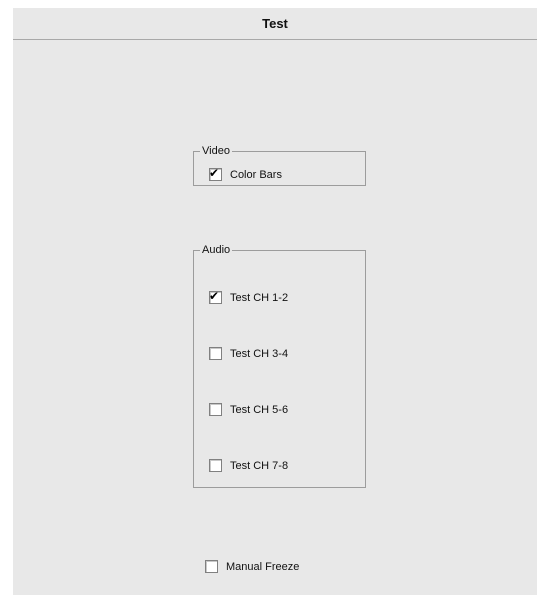  I want to click on test-ch-1-2-label: Test CH 1-2, so click(259, 297).